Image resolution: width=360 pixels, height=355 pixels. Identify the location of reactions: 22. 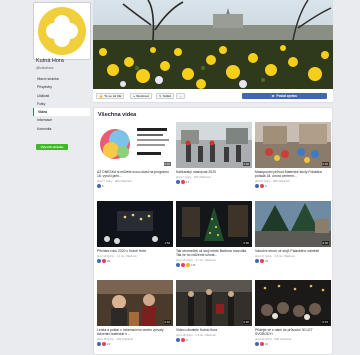
(293, 344).